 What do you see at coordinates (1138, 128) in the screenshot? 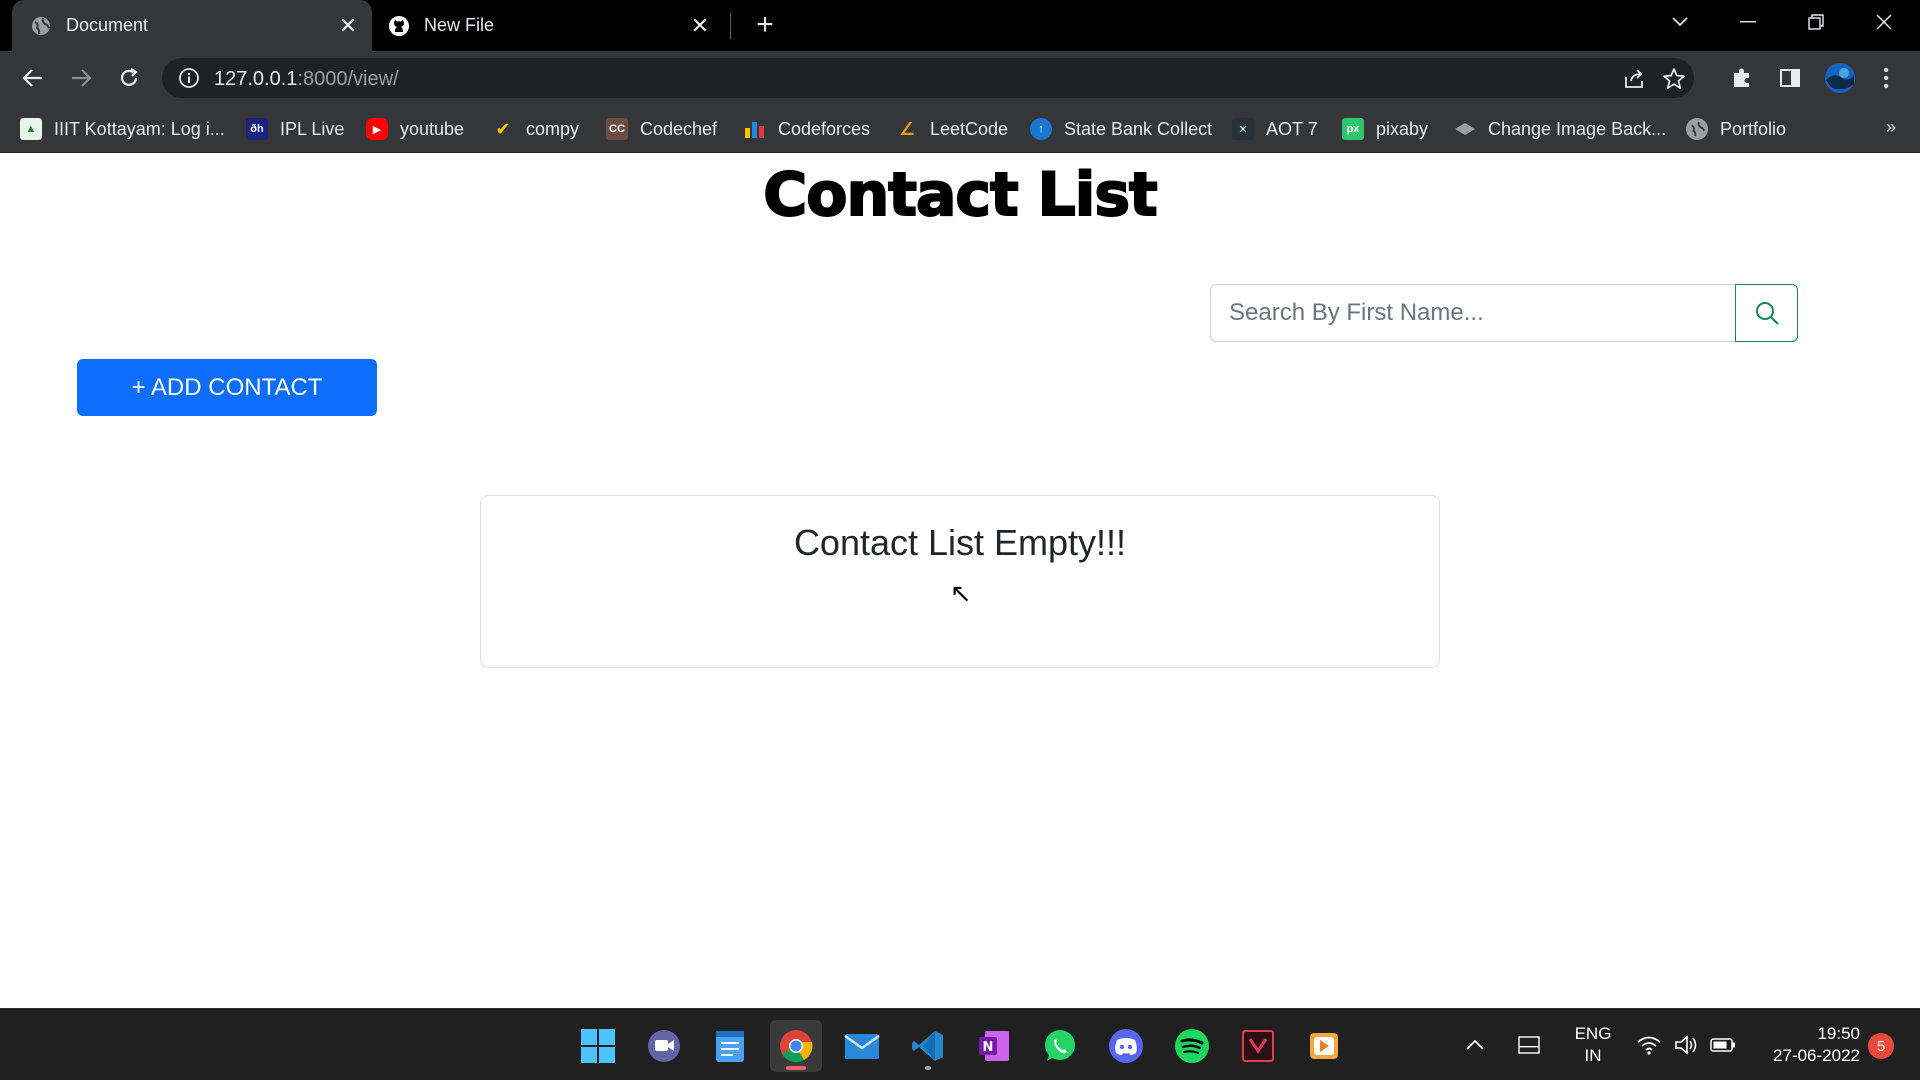
I see `bookmark-label: State Bank Collect` at bounding box center [1138, 128].